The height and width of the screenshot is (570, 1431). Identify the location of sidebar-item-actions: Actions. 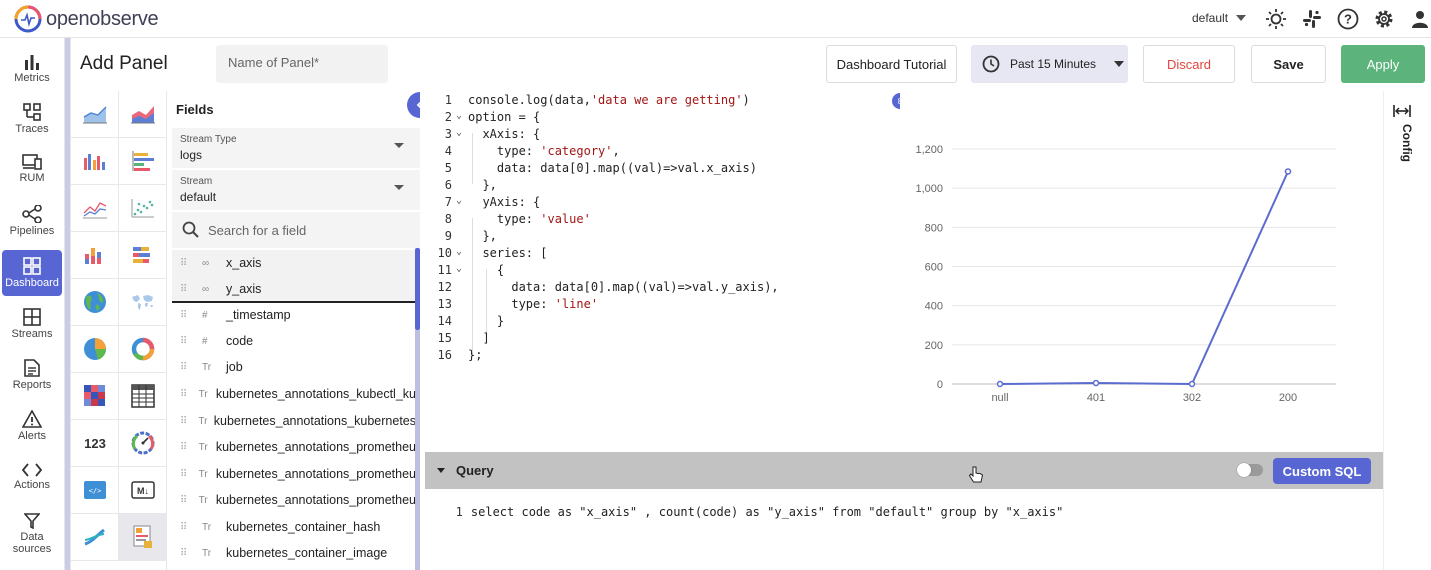
(32, 477).